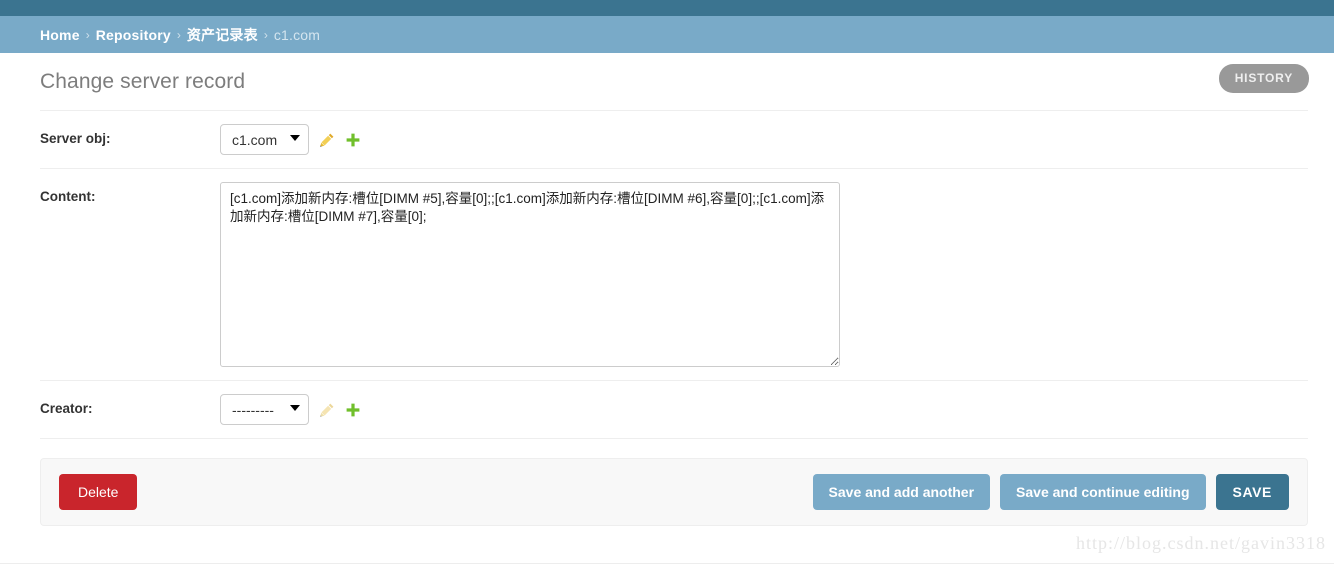 Image resolution: width=1334 pixels, height=565 pixels. What do you see at coordinates (66, 408) in the screenshot?
I see `label-creator: Creator:` at bounding box center [66, 408].